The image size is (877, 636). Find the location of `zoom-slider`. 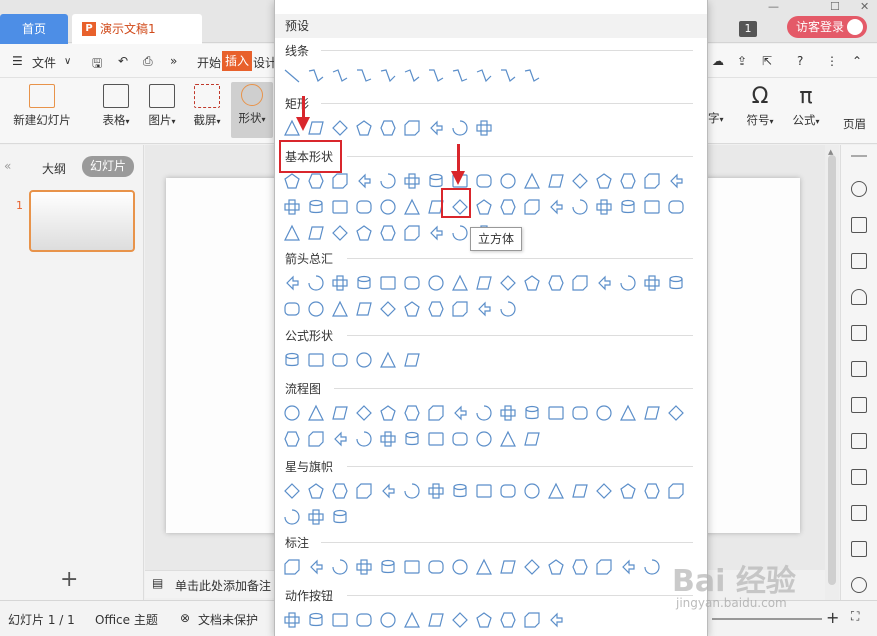

zoom-slider is located at coordinates (767, 619).